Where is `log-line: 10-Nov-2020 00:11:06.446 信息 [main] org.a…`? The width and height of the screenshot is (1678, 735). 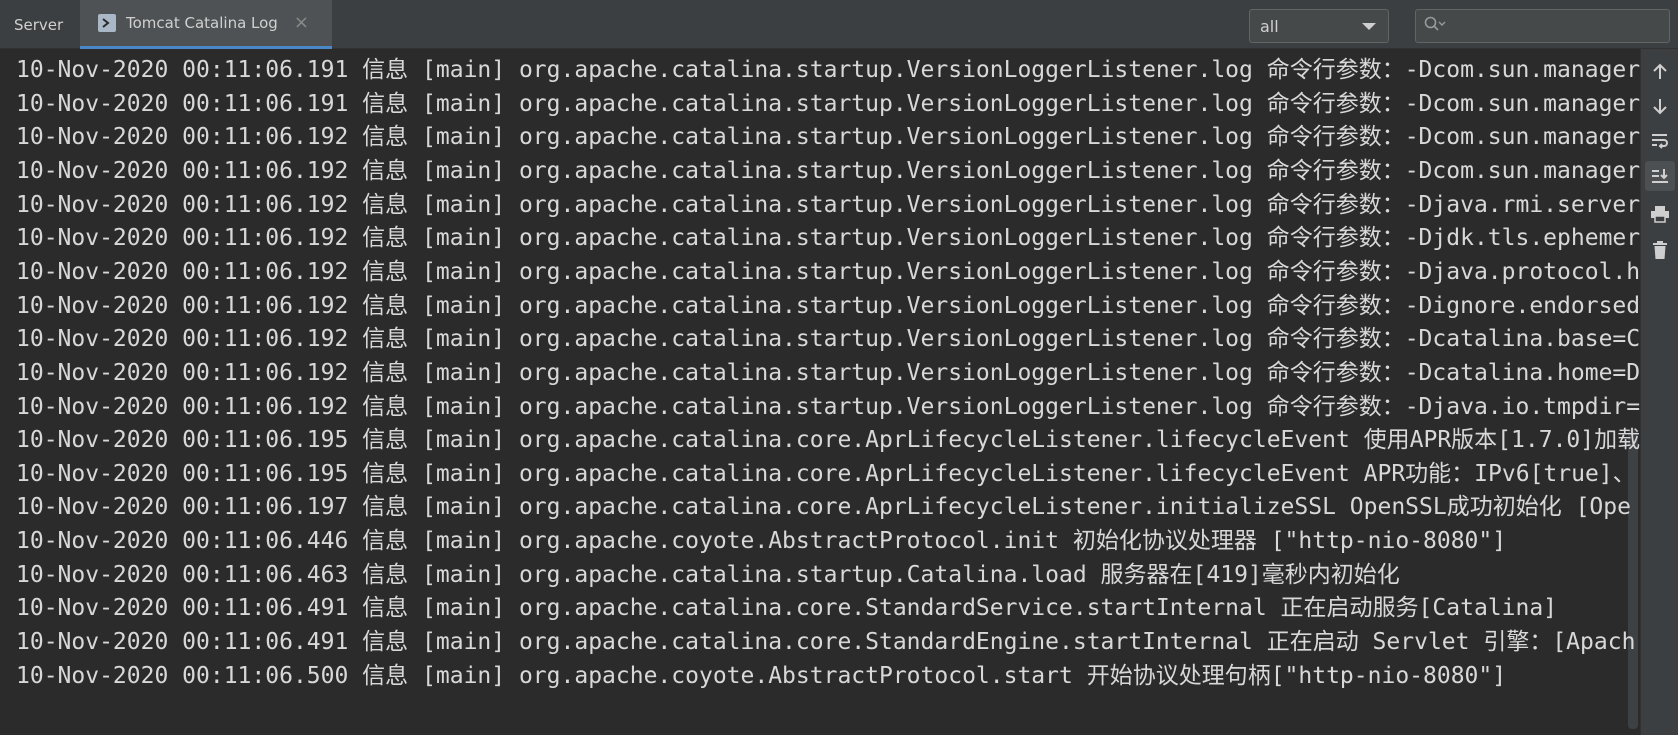 log-line: 10-Nov-2020 00:11:06.446 信息 [main] org.a… is located at coordinates (761, 541).